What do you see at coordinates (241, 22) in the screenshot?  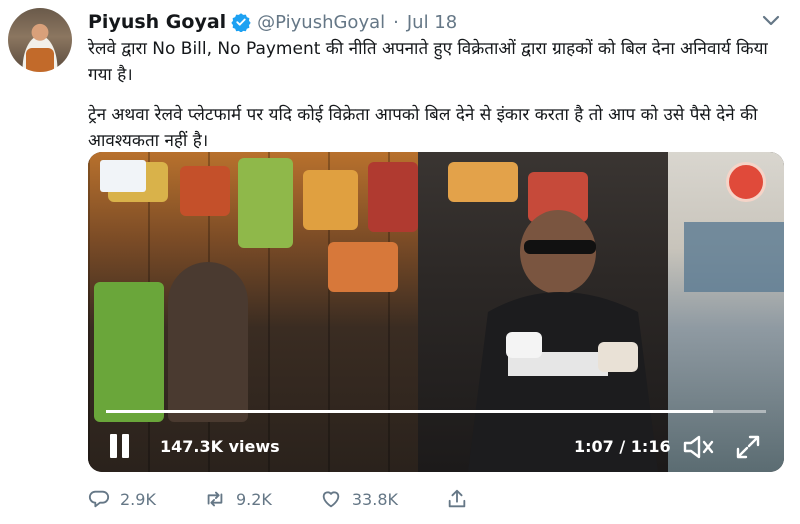 I see `verified-badge-icon` at bounding box center [241, 22].